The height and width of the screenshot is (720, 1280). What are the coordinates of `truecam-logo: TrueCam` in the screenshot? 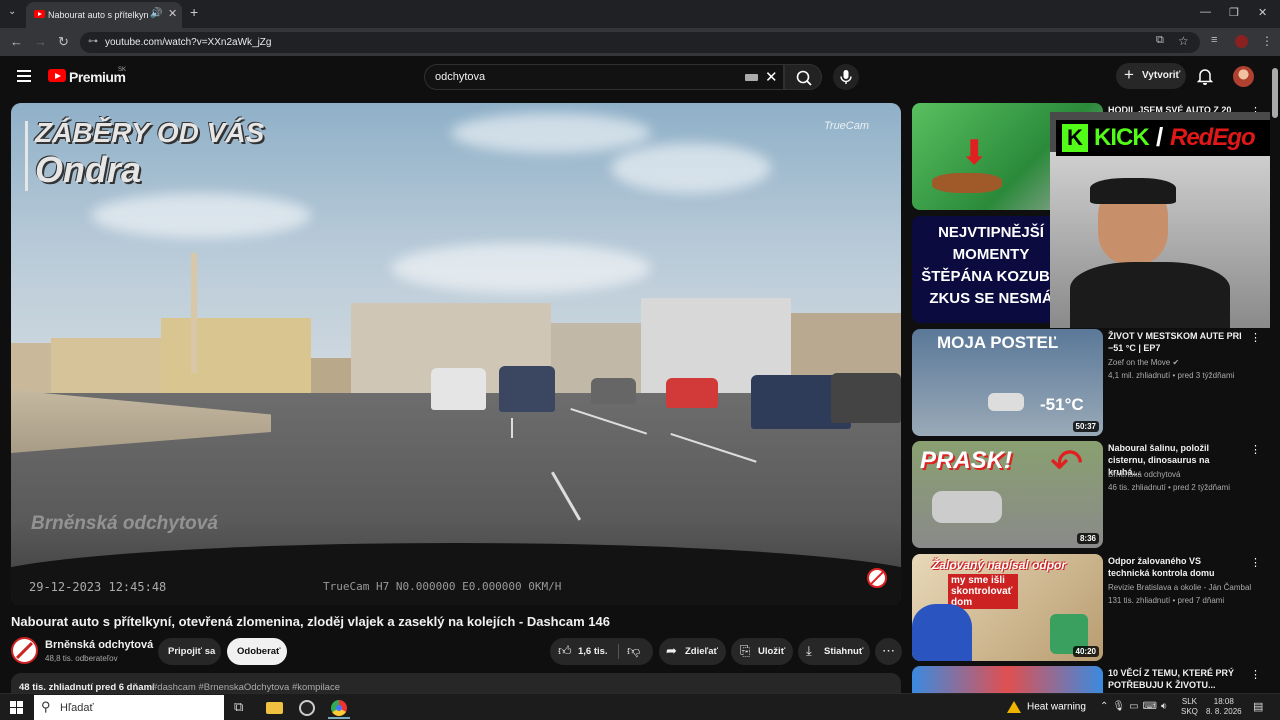 It's located at (847, 126).